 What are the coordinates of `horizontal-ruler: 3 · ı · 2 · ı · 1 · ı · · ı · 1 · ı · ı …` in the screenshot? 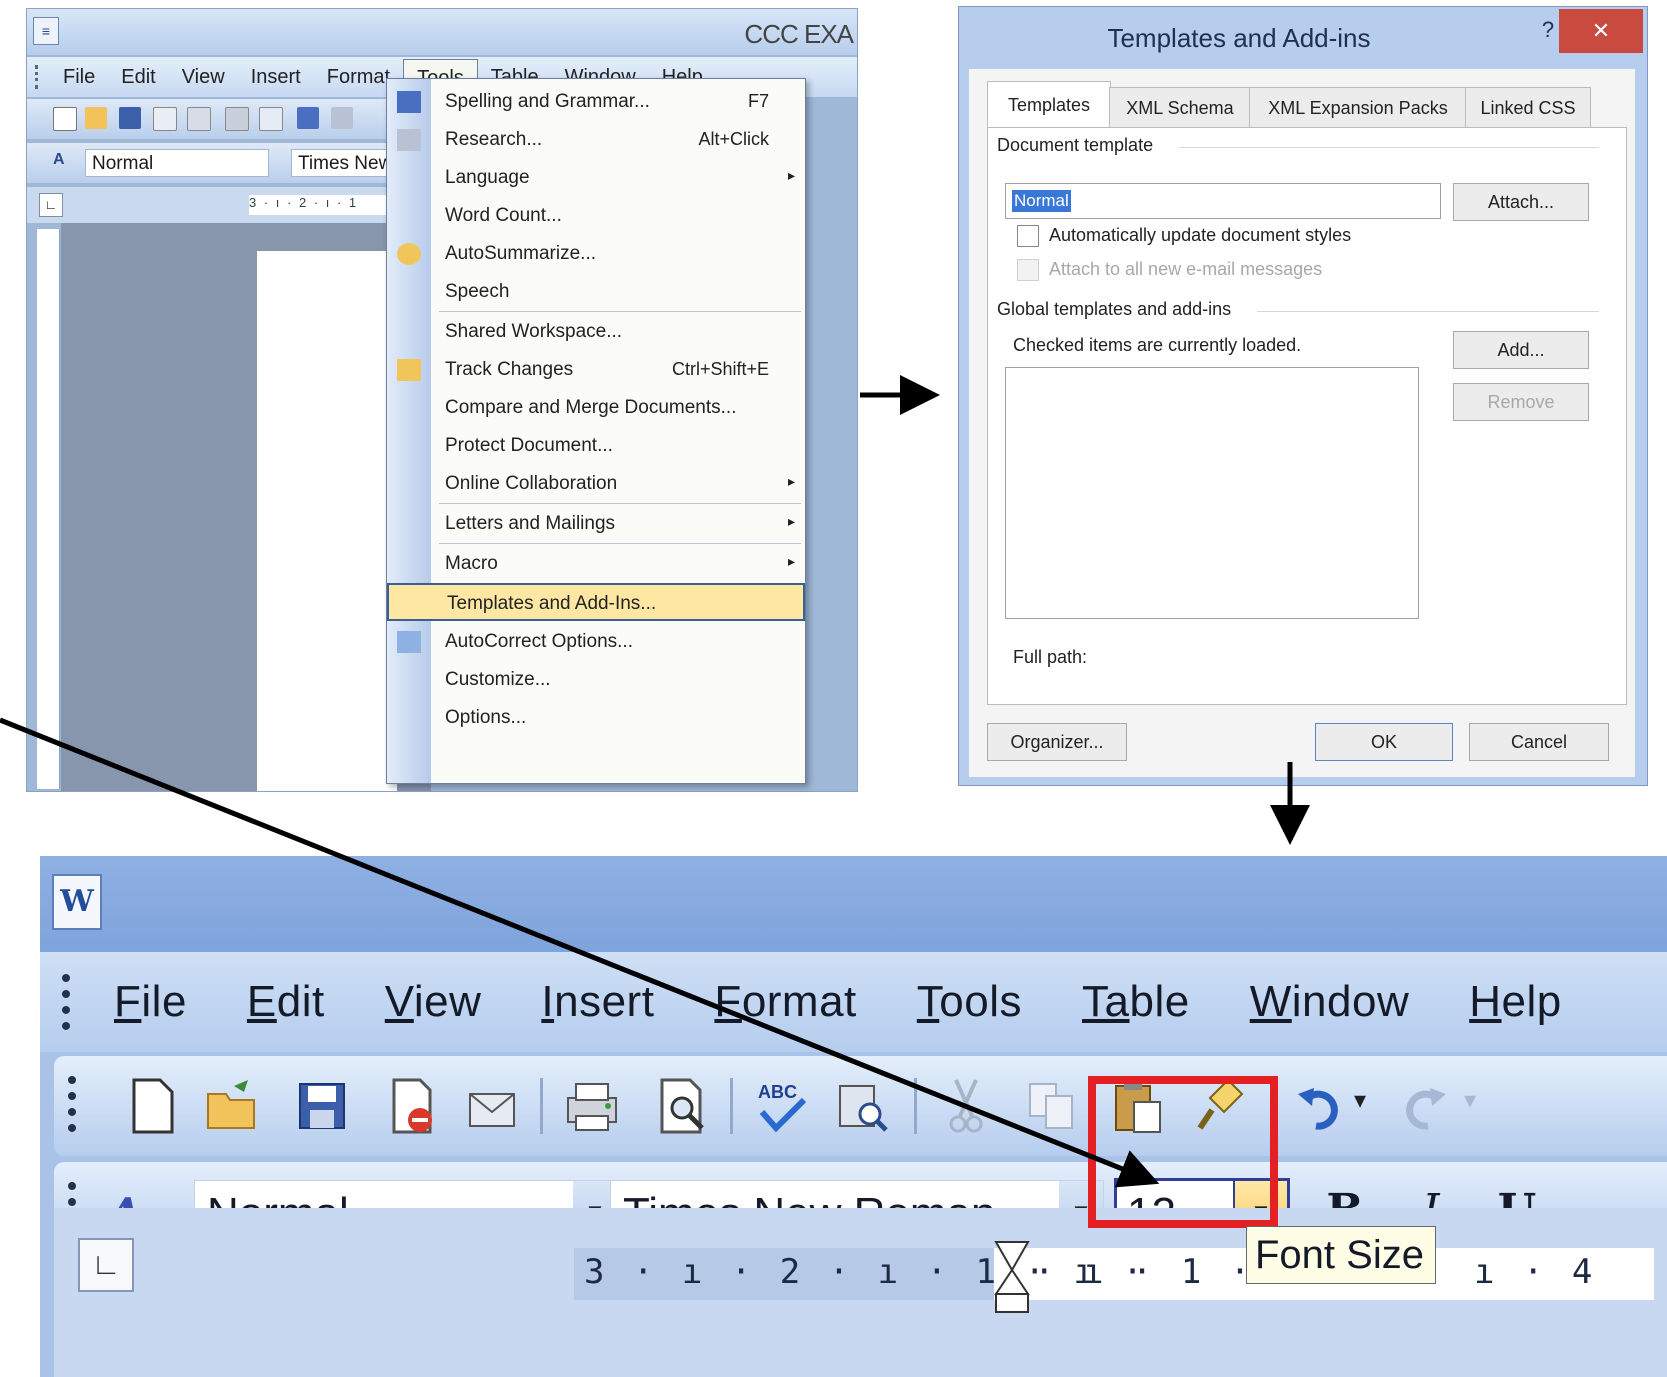 It's located at (1114, 1277).